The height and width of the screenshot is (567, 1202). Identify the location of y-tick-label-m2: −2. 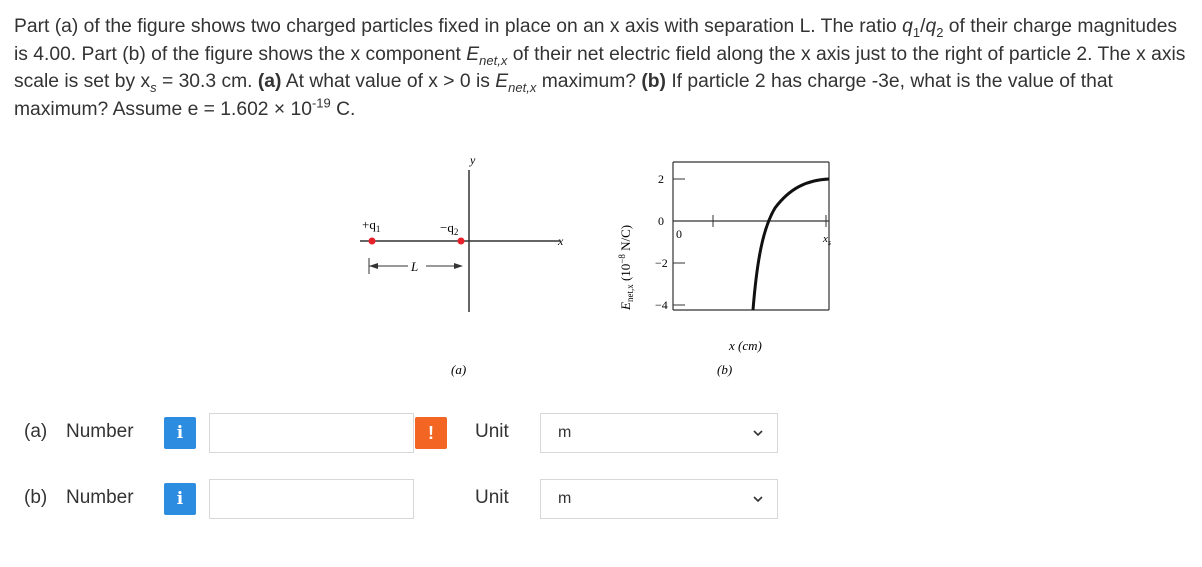
(661, 263).